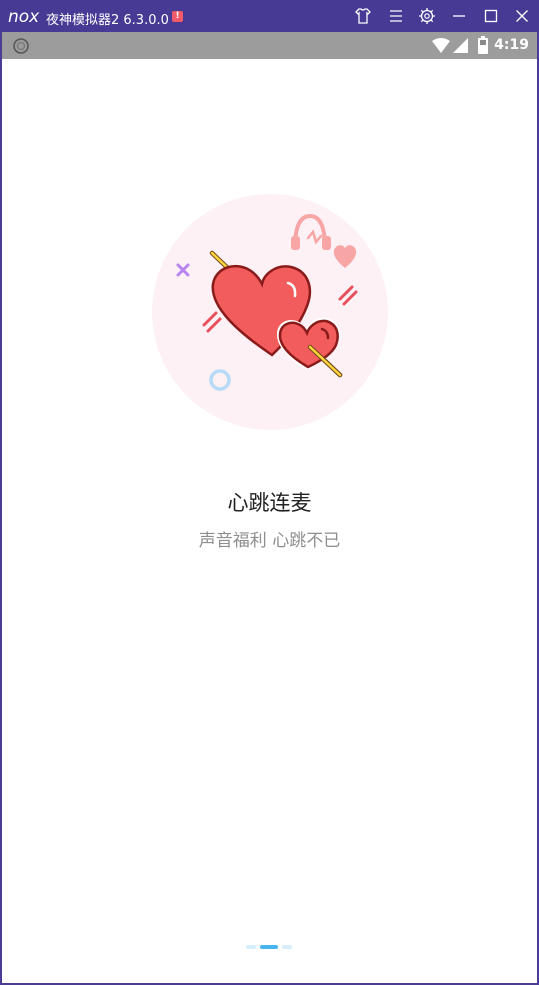  I want to click on intro-subtitle: 声音福利 心跳不已, so click(269, 541).